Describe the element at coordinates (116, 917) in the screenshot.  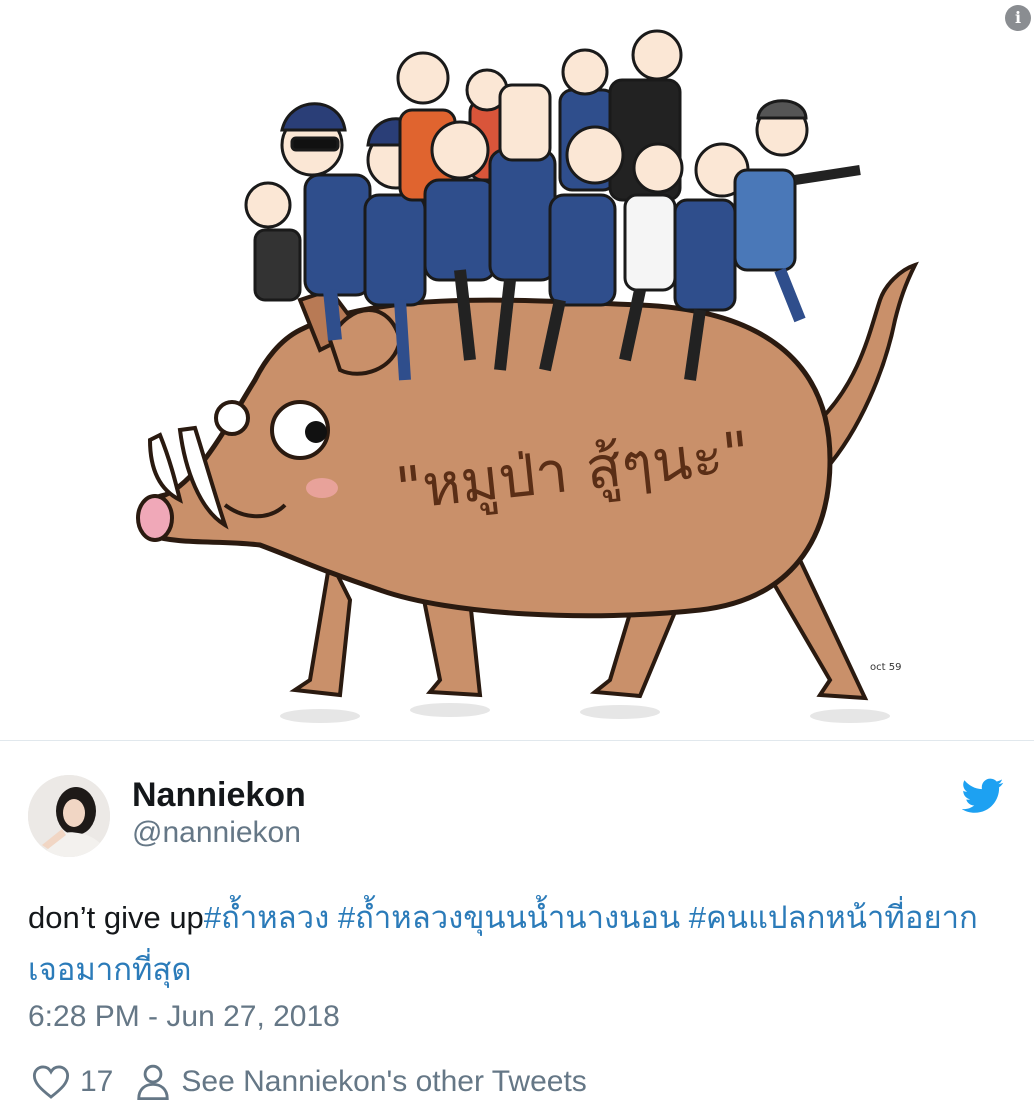
I see `tweet-text-plain: don’t give up` at that location.